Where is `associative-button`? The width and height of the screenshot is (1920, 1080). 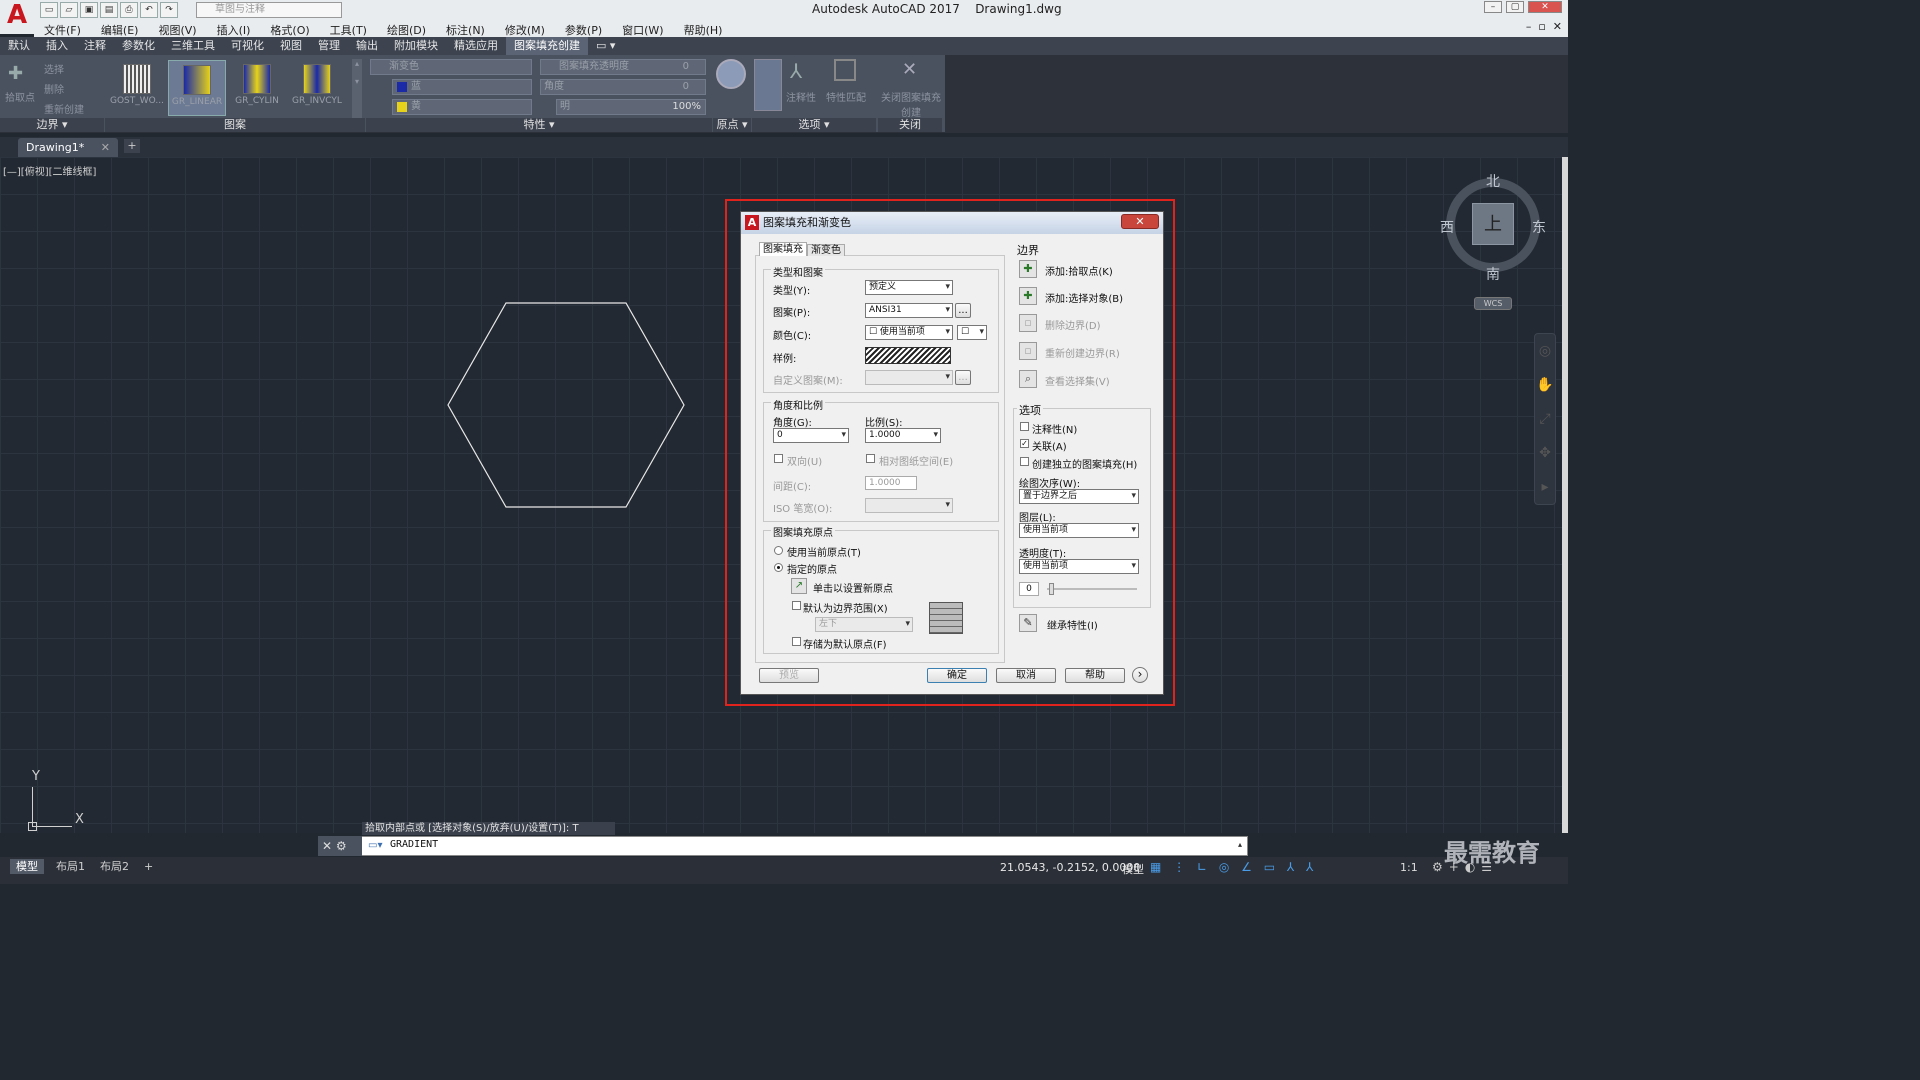
associative-button is located at coordinates (768, 85).